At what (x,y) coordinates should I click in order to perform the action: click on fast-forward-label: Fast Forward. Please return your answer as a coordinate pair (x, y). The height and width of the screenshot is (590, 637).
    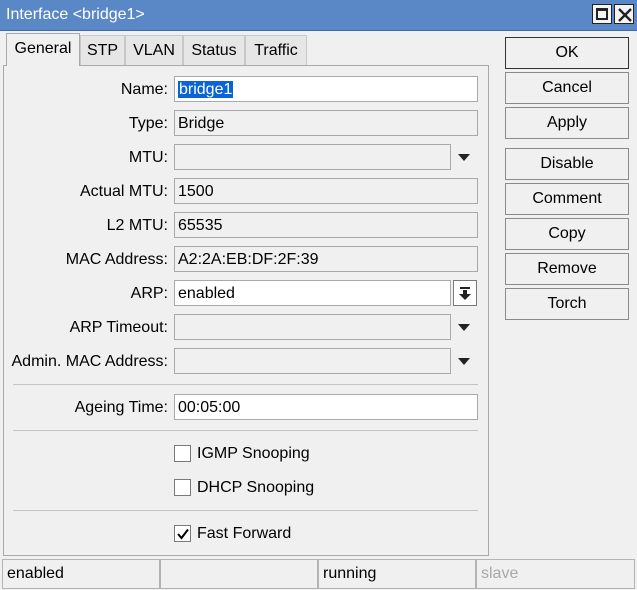
    Looking at the image, I should click on (244, 533).